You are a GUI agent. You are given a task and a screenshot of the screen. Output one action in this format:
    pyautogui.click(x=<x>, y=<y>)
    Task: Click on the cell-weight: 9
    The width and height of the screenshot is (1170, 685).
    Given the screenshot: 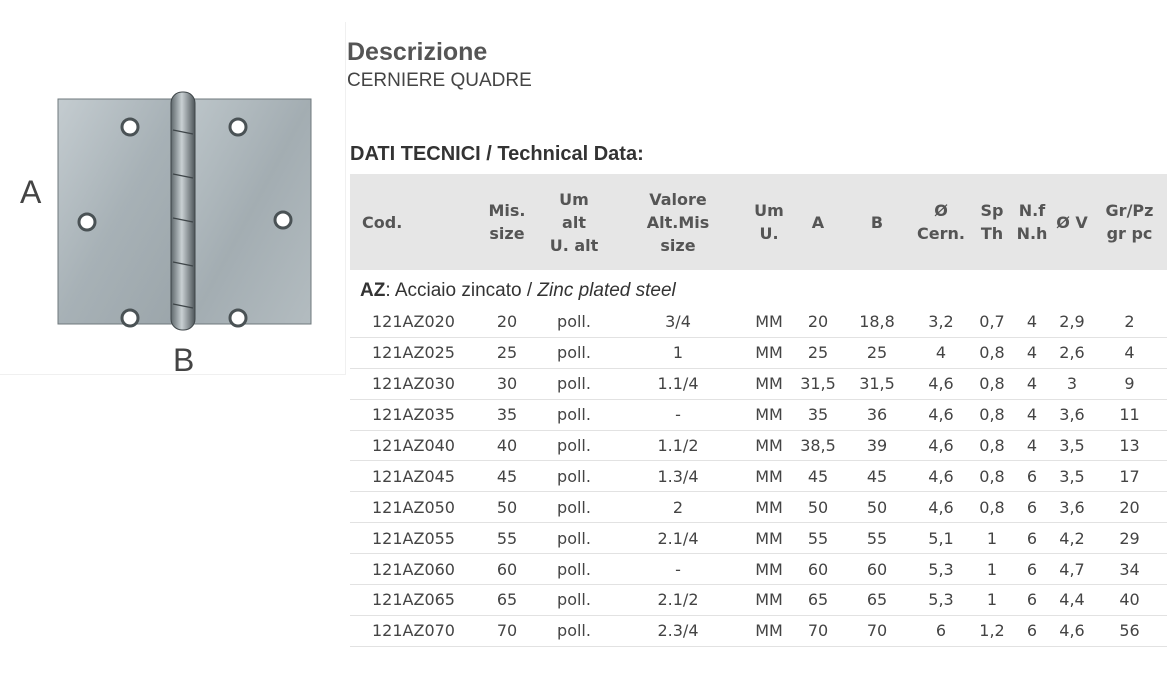 What is the action you would take?
    pyautogui.click(x=1129, y=384)
    